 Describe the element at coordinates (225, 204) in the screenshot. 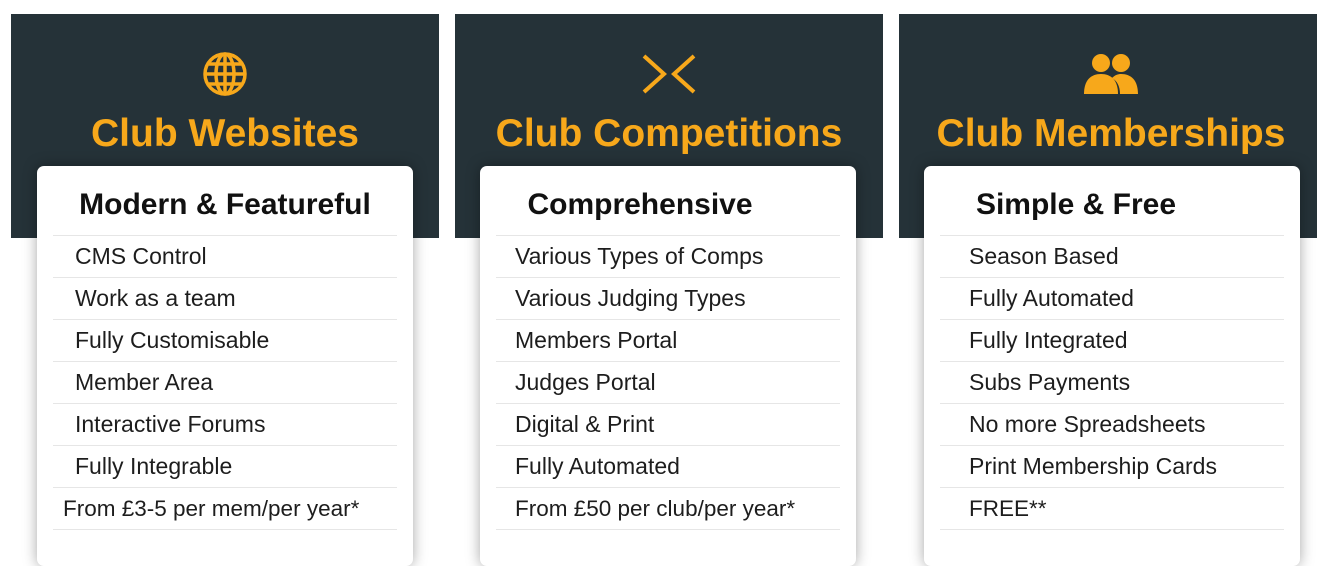

I see `card-title: Modern & Featureful` at that location.